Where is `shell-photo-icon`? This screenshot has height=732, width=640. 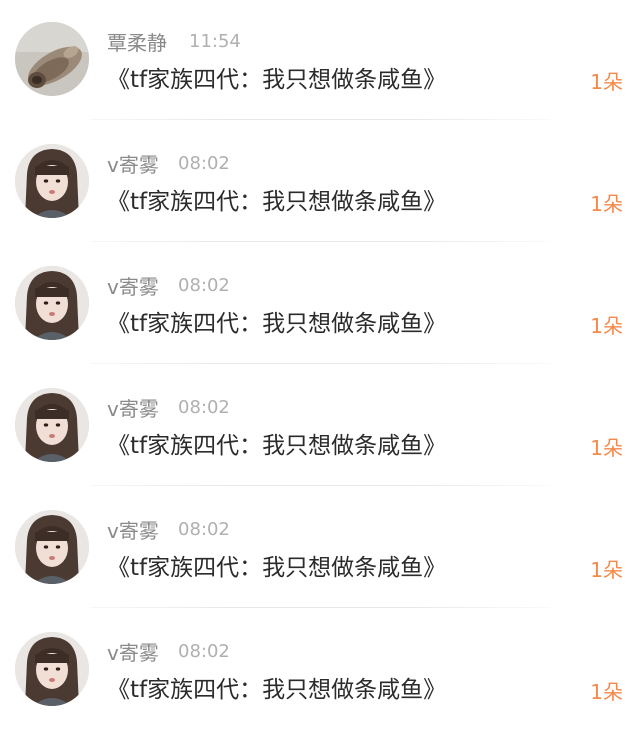
shell-photo-icon is located at coordinates (52, 59).